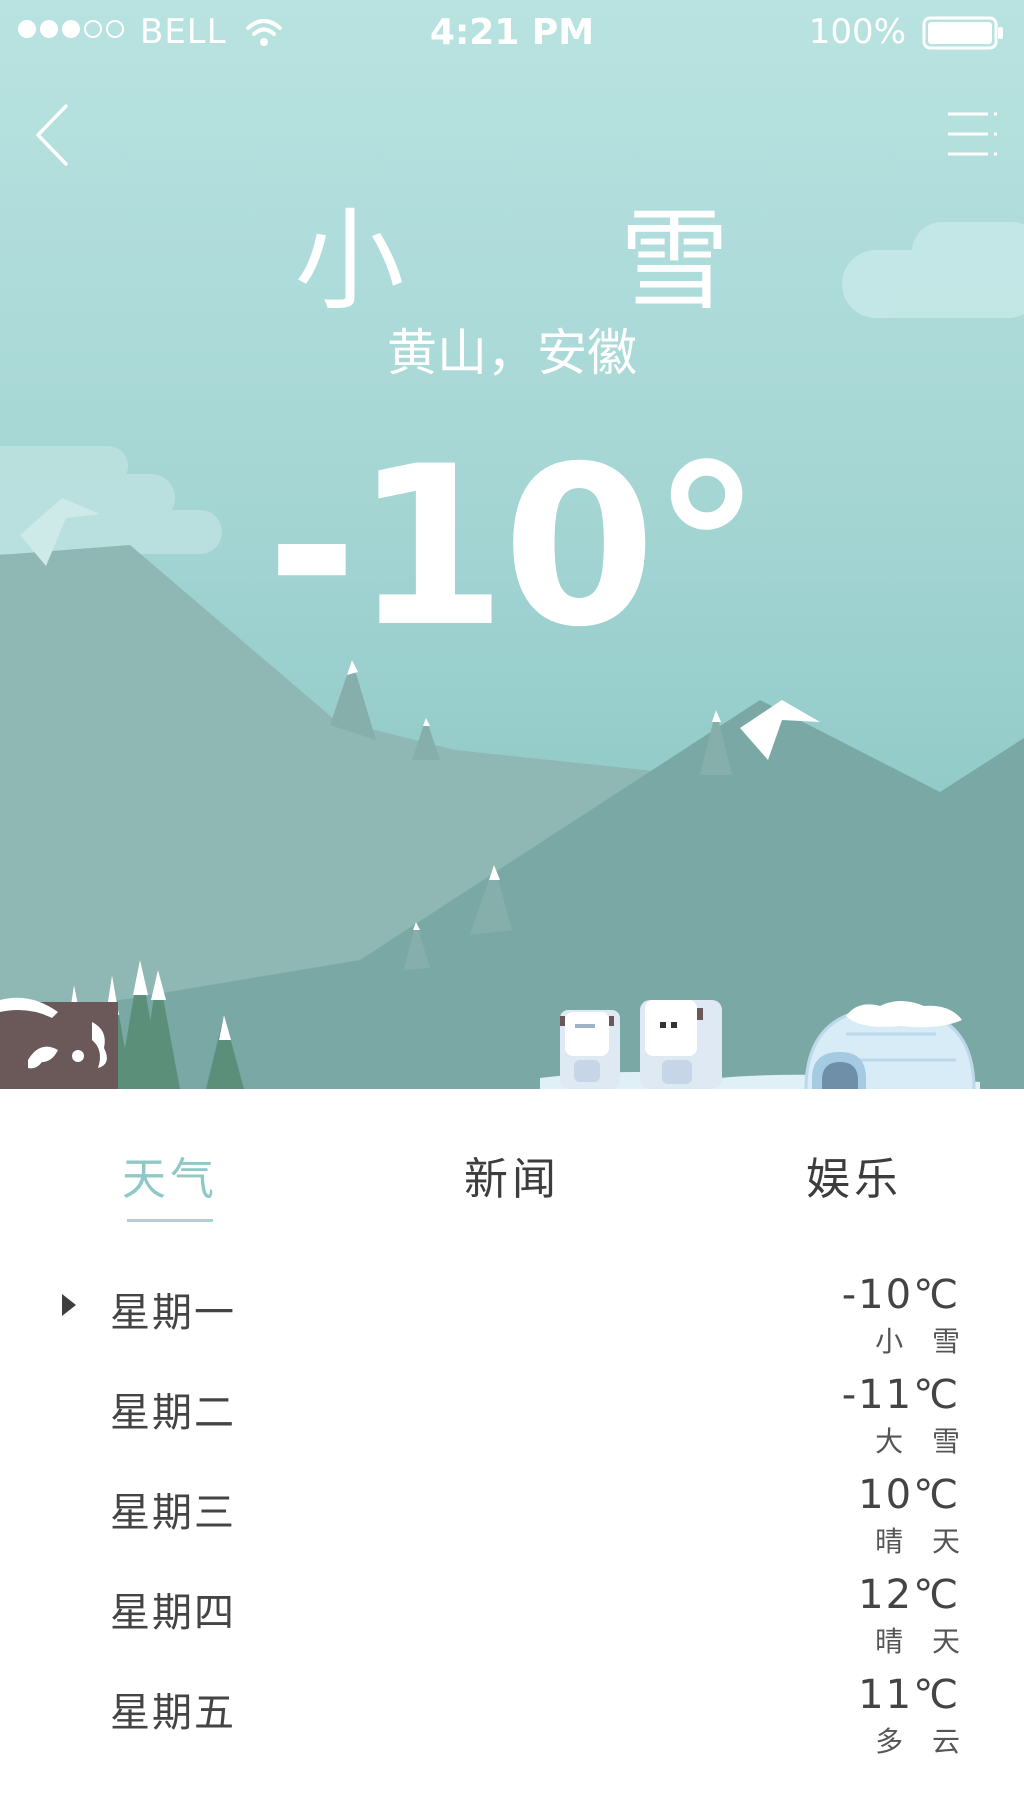 The image size is (1024, 1817). What do you see at coordinates (170, 1175) in the screenshot?
I see `tab-weather: 天气` at bounding box center [170, 1175].